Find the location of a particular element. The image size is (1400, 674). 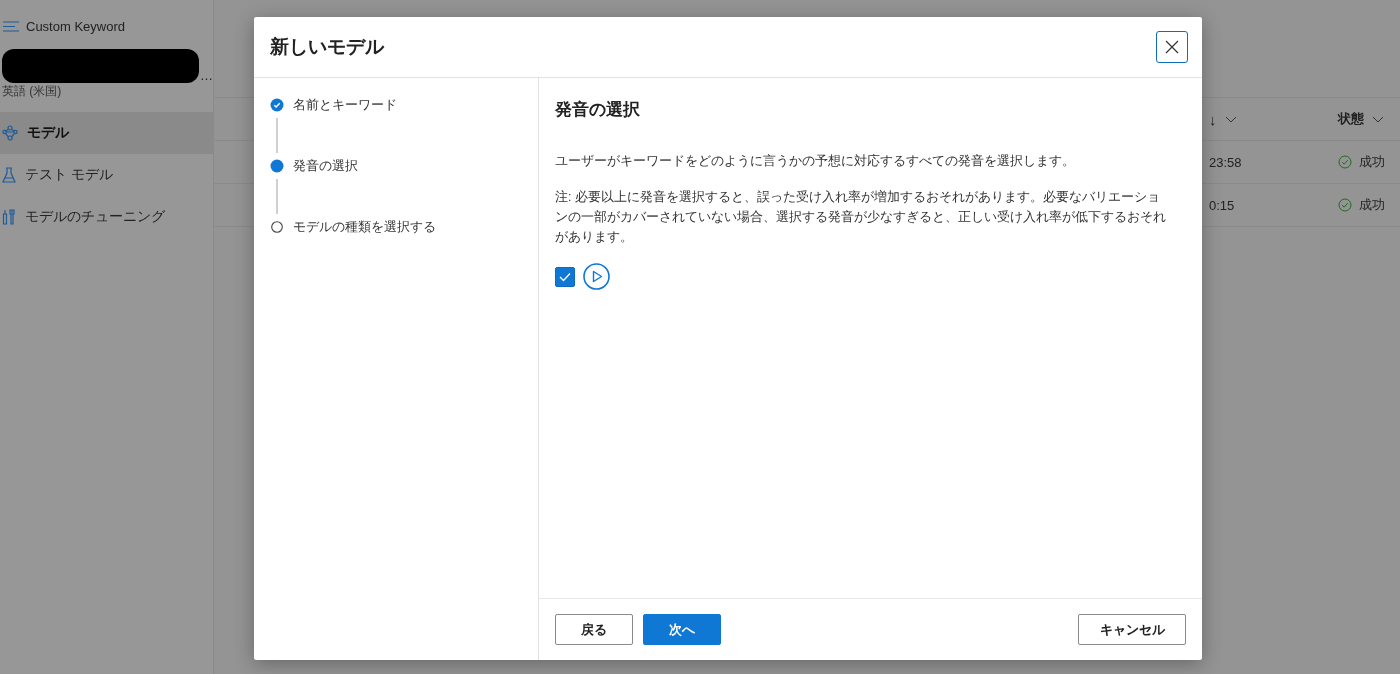

table-cell-text: 23:58 is located at coordinates (1226, 162).